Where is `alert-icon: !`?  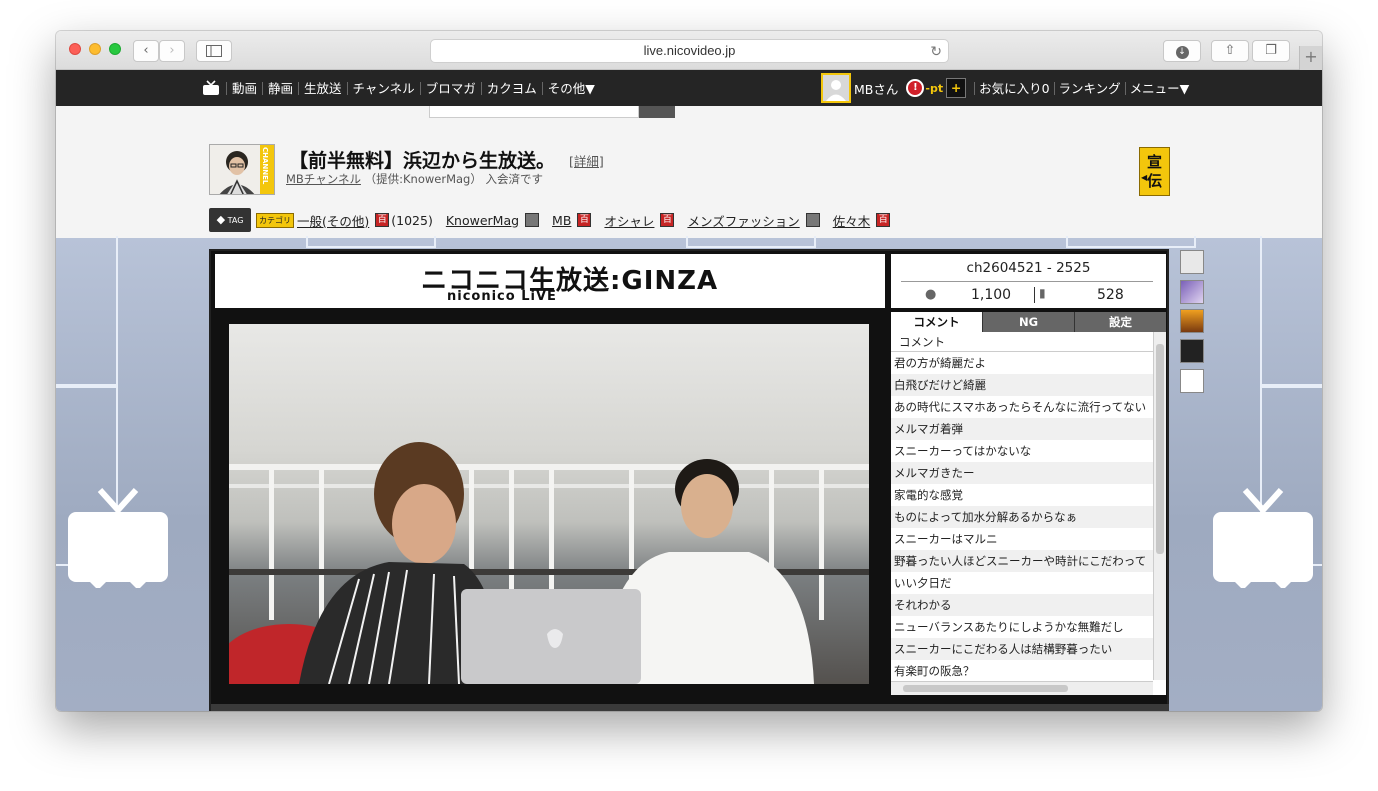
alert-icon: ! is located at coordinates (915, 88).